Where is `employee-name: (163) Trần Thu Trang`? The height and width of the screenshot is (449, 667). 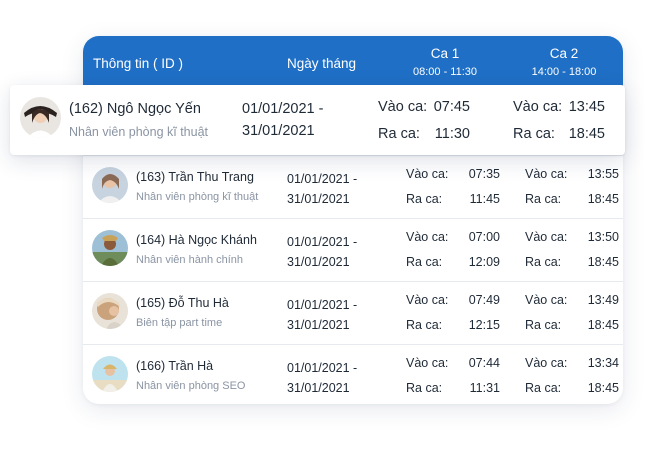 employee-name: (163) Trần Thu Trang is located at coordinates (195, 177).